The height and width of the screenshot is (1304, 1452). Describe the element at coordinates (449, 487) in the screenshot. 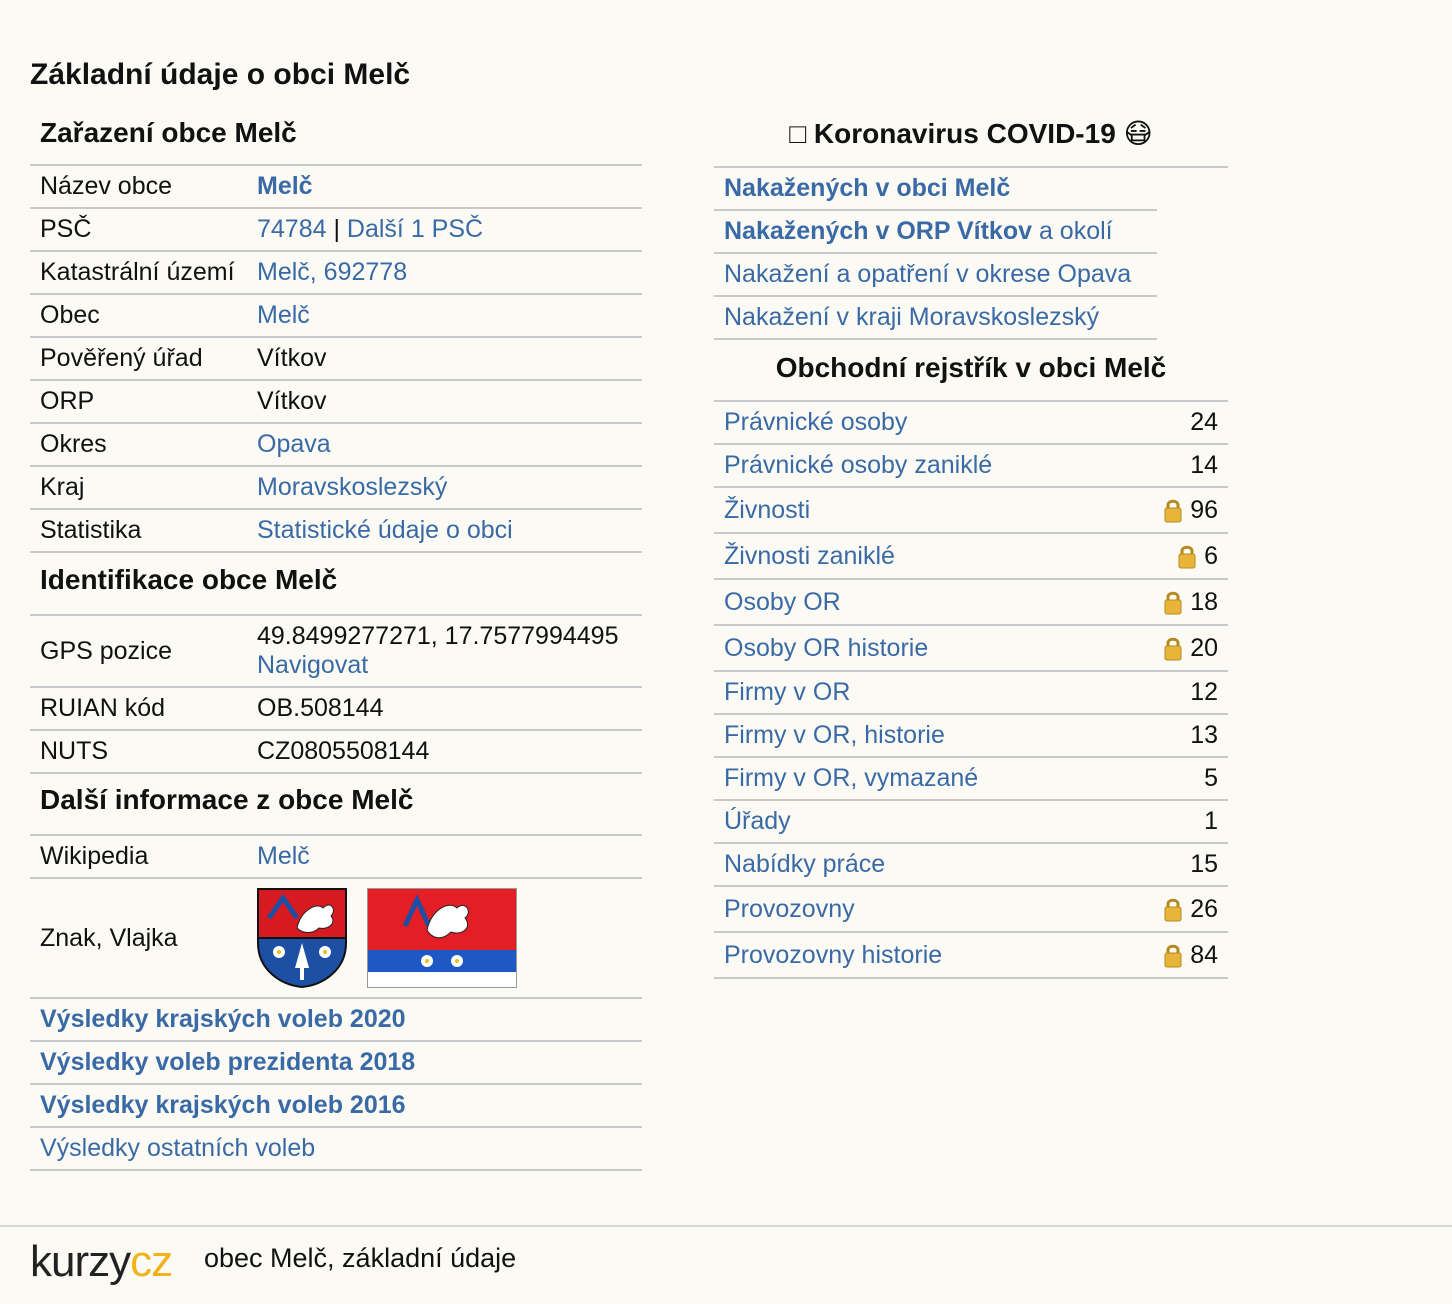

I see `kraj-link: Moravskoslezský` at that location.